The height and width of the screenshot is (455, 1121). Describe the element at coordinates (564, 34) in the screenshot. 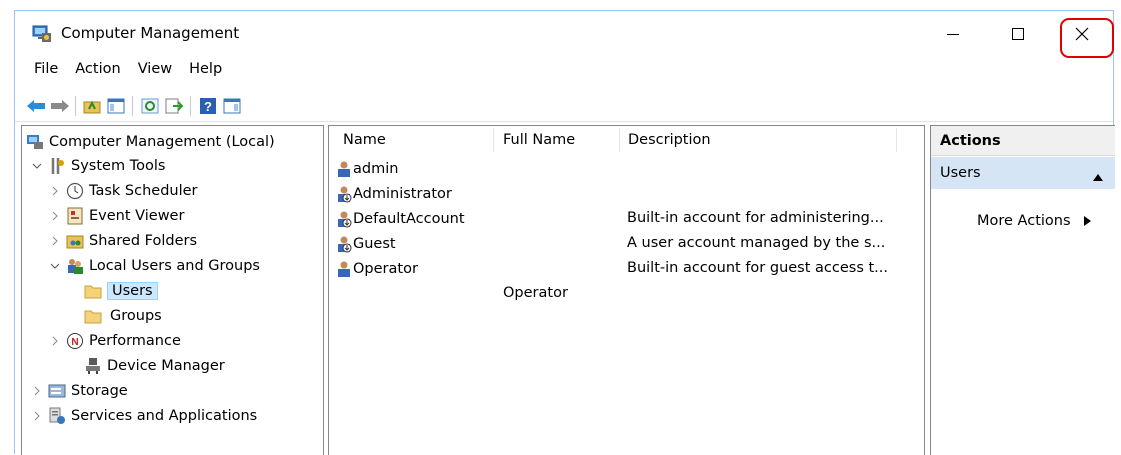

I see `title-bar: Computer Management` at that location.